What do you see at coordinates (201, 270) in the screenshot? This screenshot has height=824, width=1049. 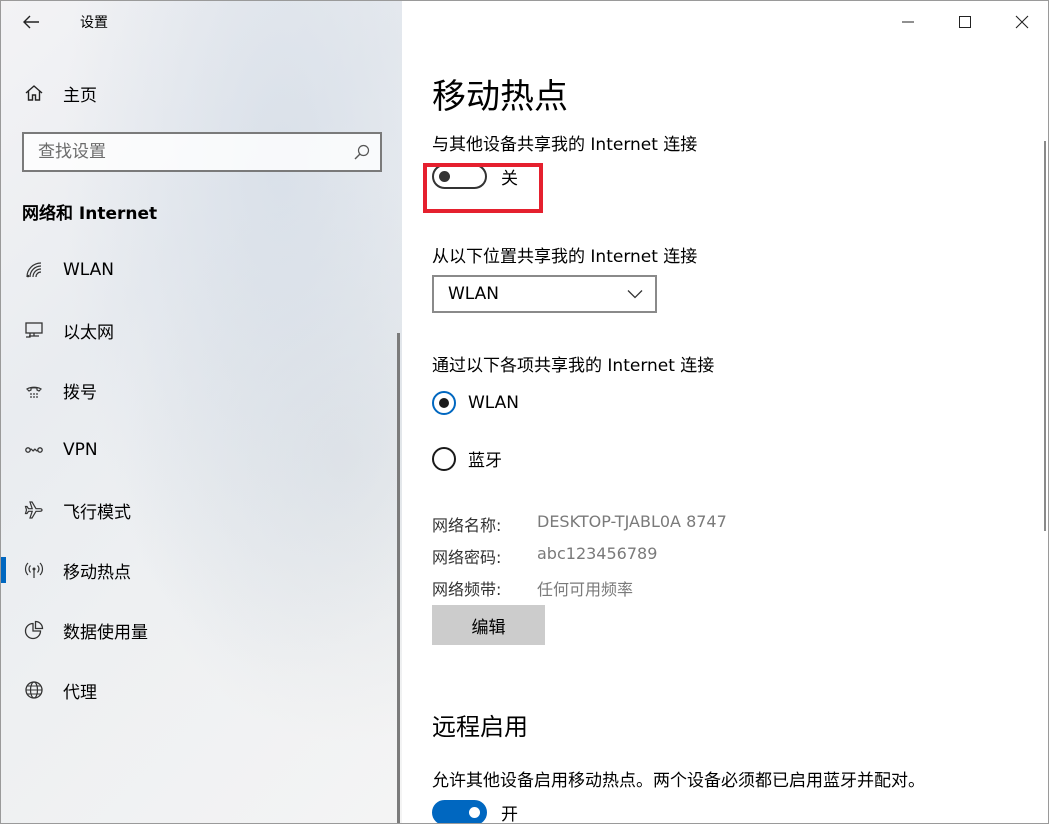 I see `sidebar-item-wlan: WLAN` at bounding box center [201, 270].